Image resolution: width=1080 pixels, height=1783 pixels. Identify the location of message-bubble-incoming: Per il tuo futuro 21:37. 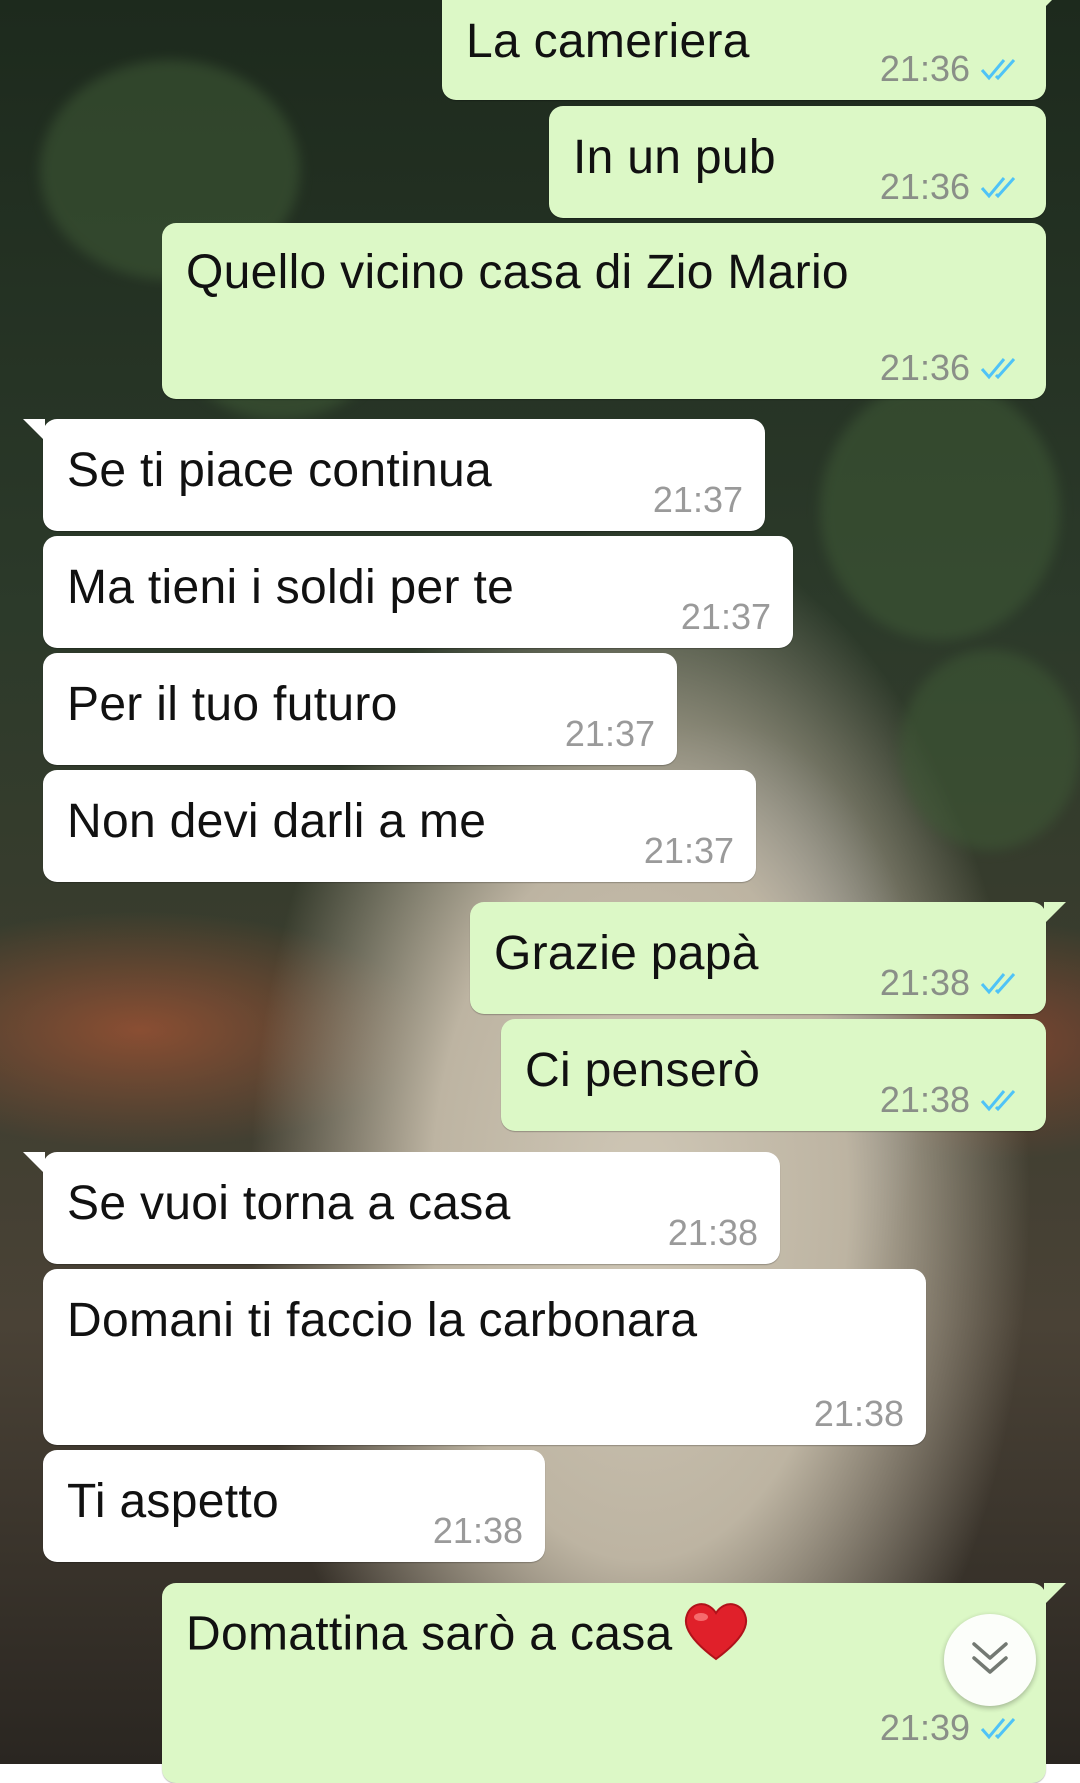
(360, 709).